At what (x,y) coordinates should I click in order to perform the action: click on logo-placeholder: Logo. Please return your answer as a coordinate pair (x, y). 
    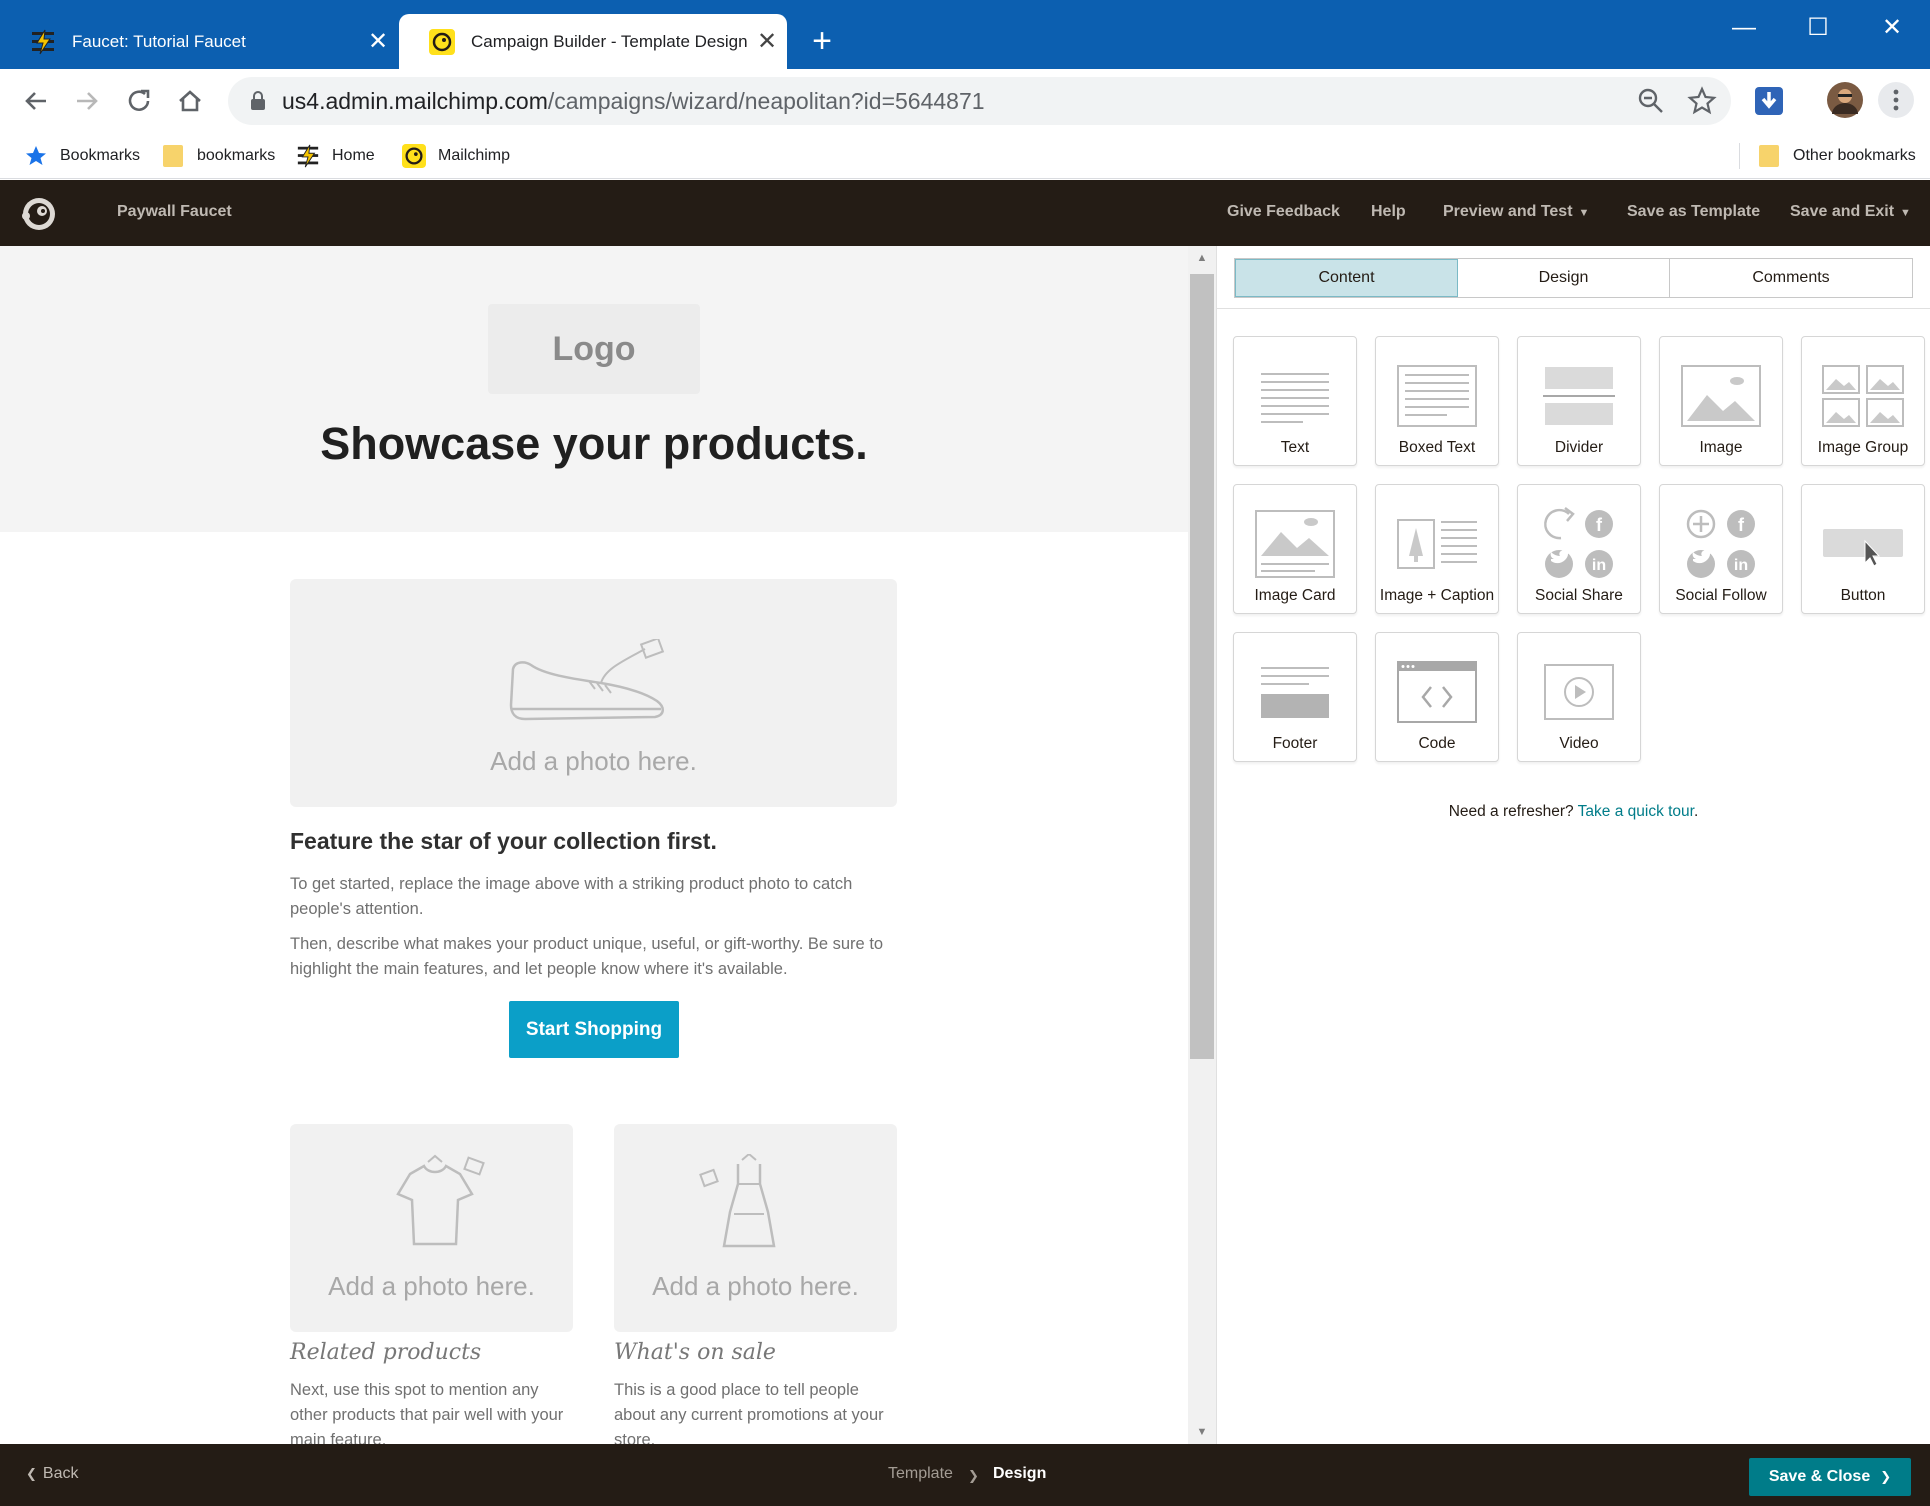
    Looking at the image, I should click on (594, 349).